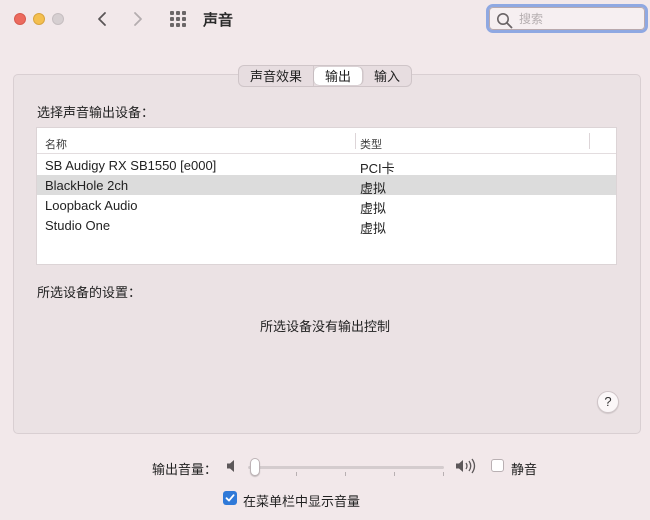 The width and height of the screenshot is (650, 520). Describe the element at coordinates (255, 467) in the screenshot. I see `slider-knob` at that location.